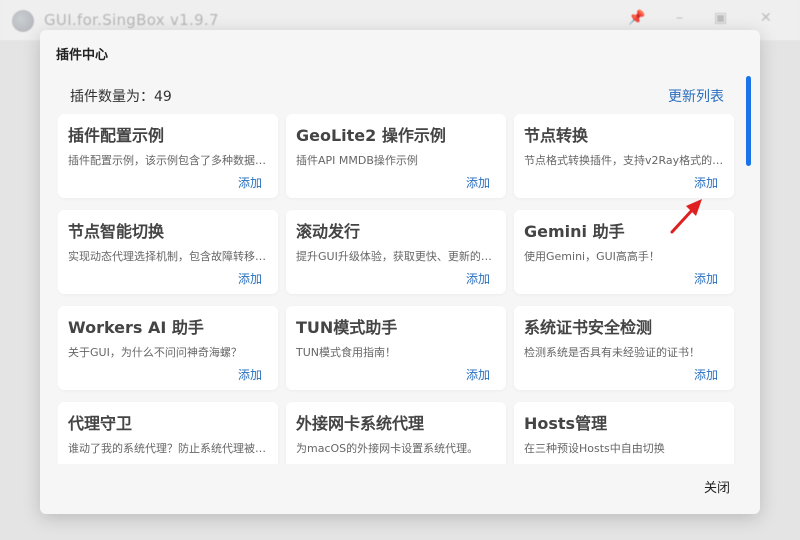 The height and width of the screenshot is (540, 800). What do you see at coordinates (588, 327) in the screenshot?
I see `plugin-name: 系统证书安全检测` at bounding box center [588, 327].